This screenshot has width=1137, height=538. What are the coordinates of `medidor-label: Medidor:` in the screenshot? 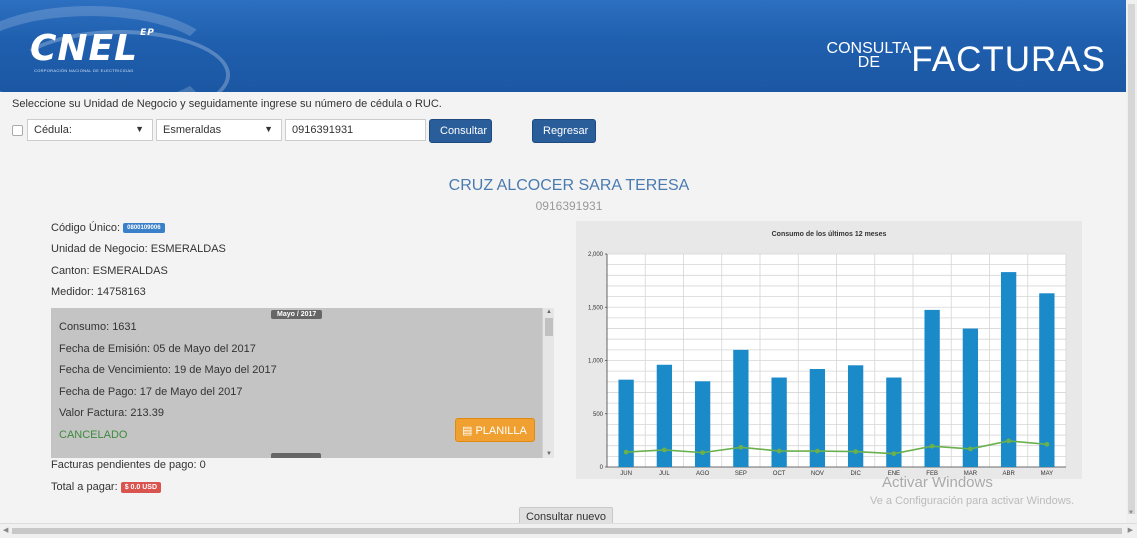 It's located at (72, 292).